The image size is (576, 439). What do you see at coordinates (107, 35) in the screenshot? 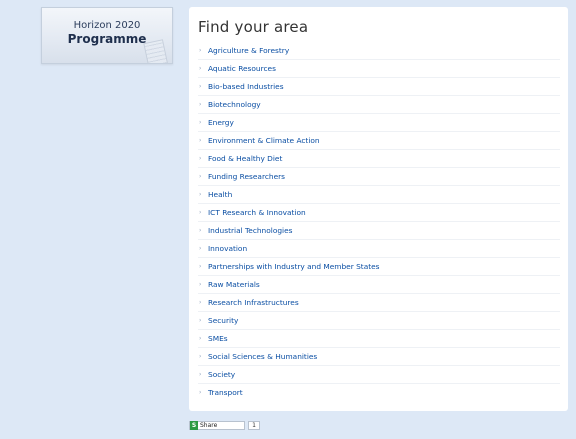
I see `horizon-2020-programme-banner: Horizon 2020 Programme` at bounding box center [107, 35].